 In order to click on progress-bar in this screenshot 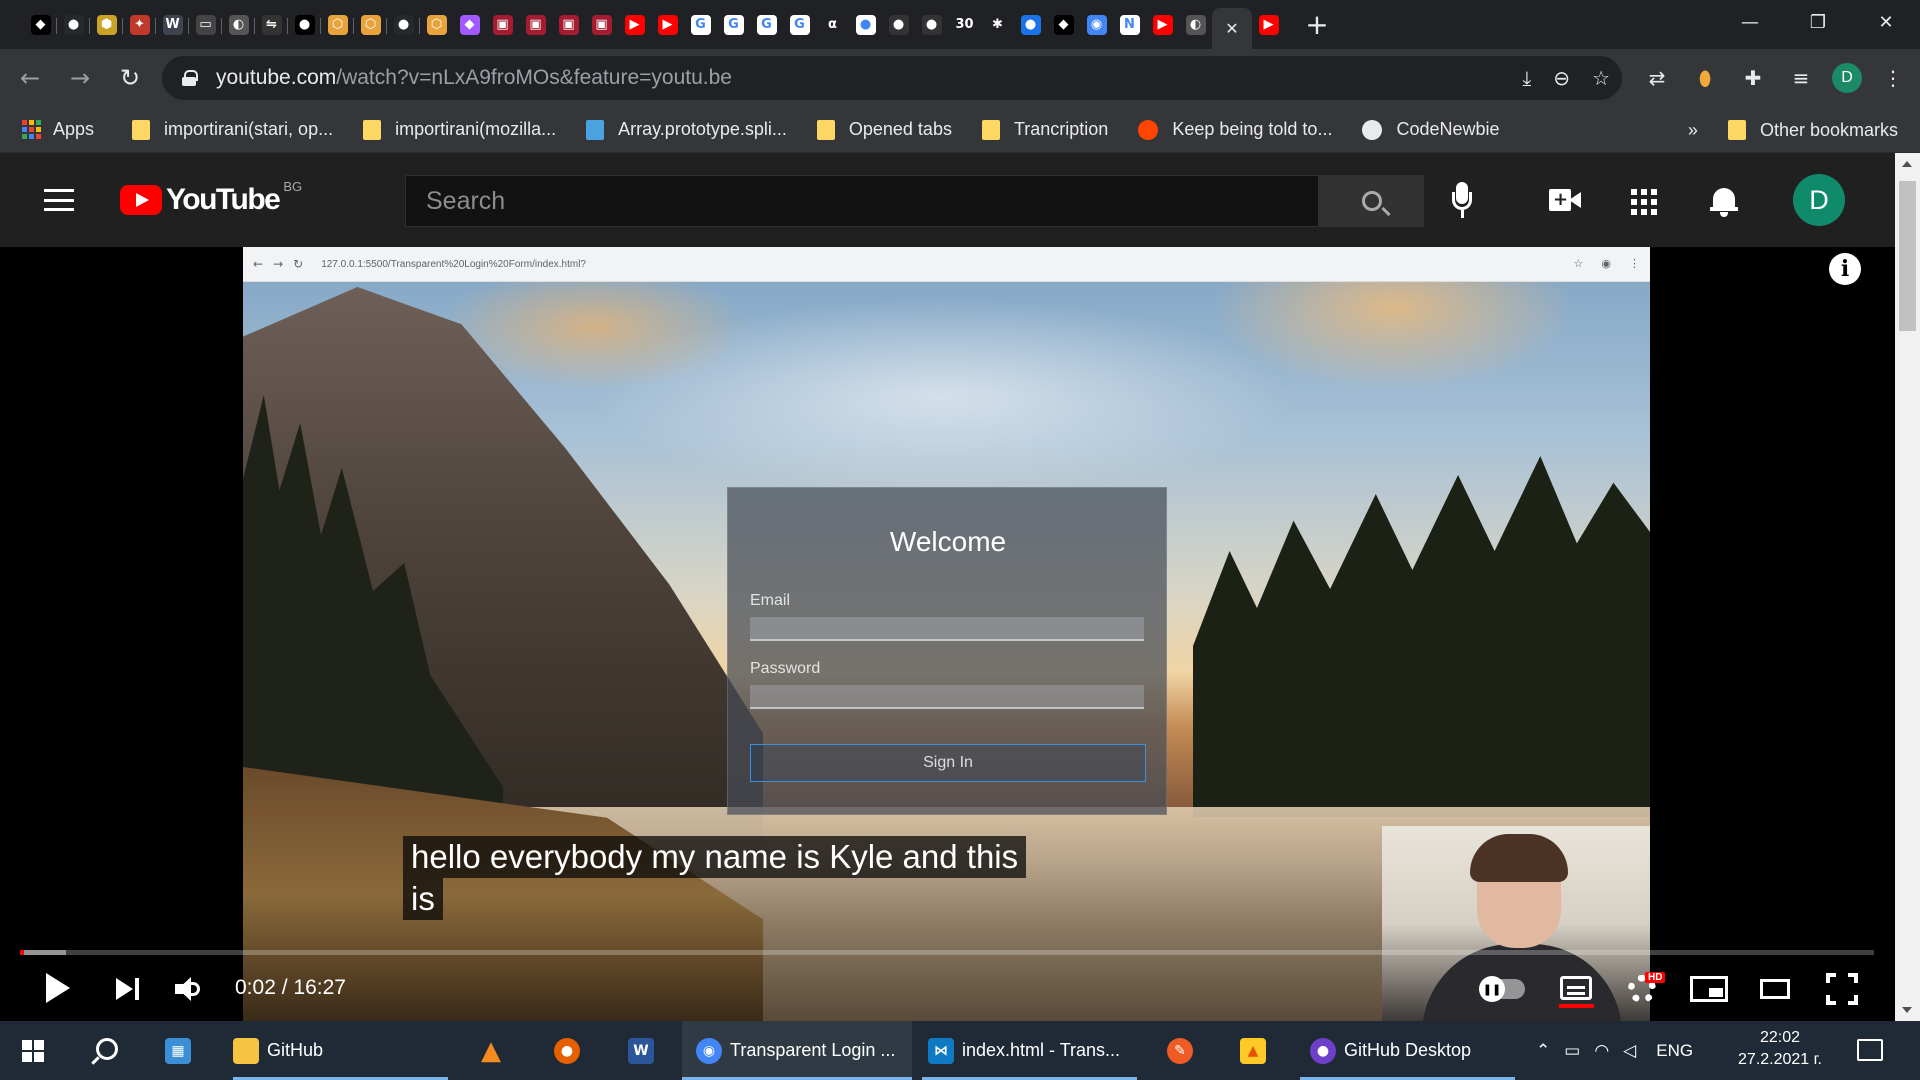, I will do `click(947, 952)`.